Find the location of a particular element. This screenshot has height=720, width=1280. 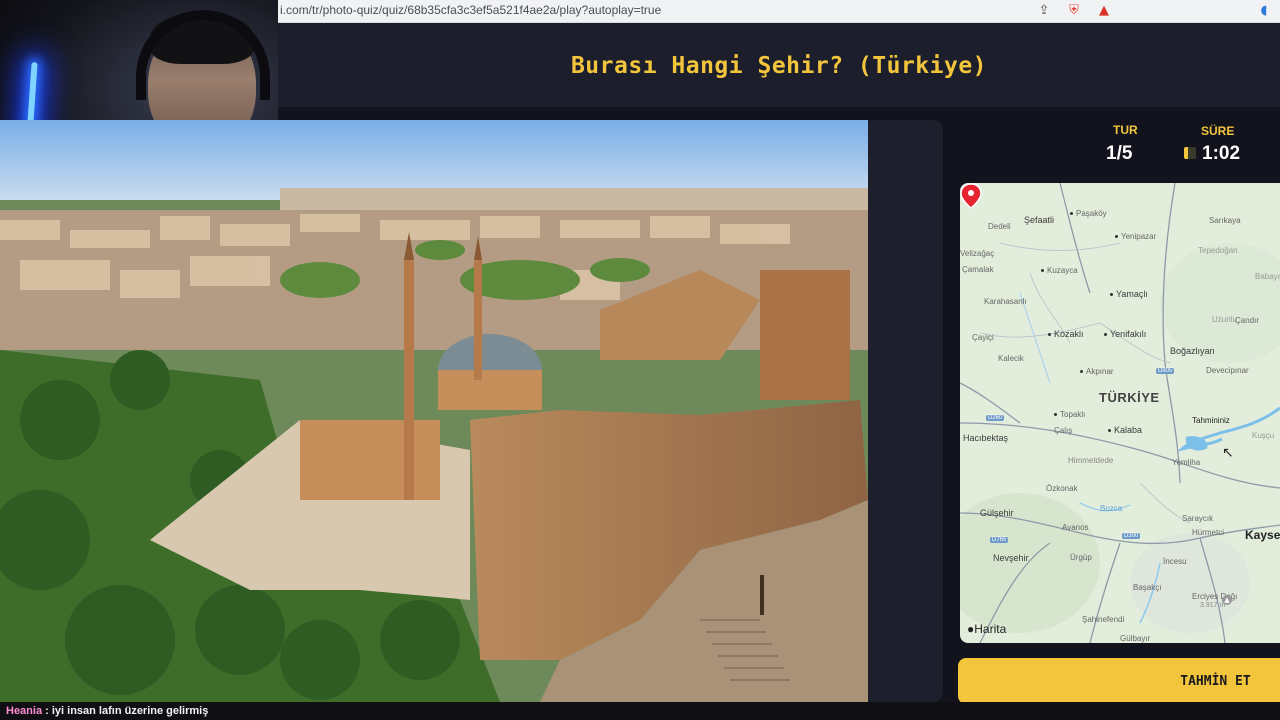

map-city-label: Kayse is located at coordinates (1262, 535).